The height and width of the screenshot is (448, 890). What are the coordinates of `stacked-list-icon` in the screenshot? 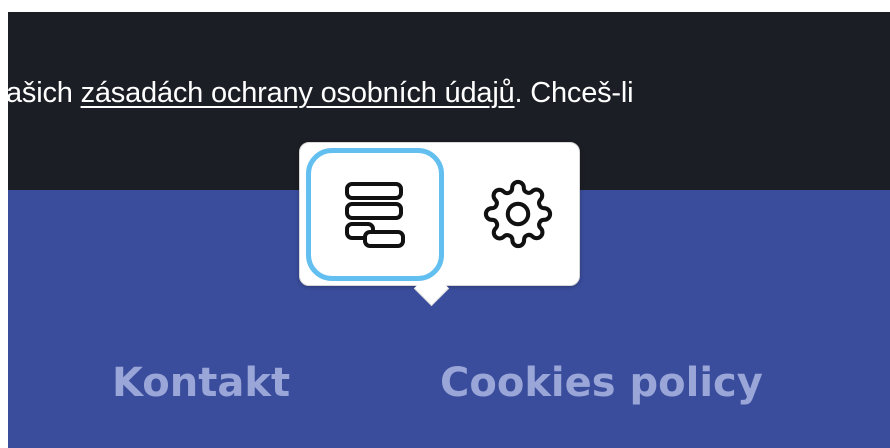 It's located at (375, 214).